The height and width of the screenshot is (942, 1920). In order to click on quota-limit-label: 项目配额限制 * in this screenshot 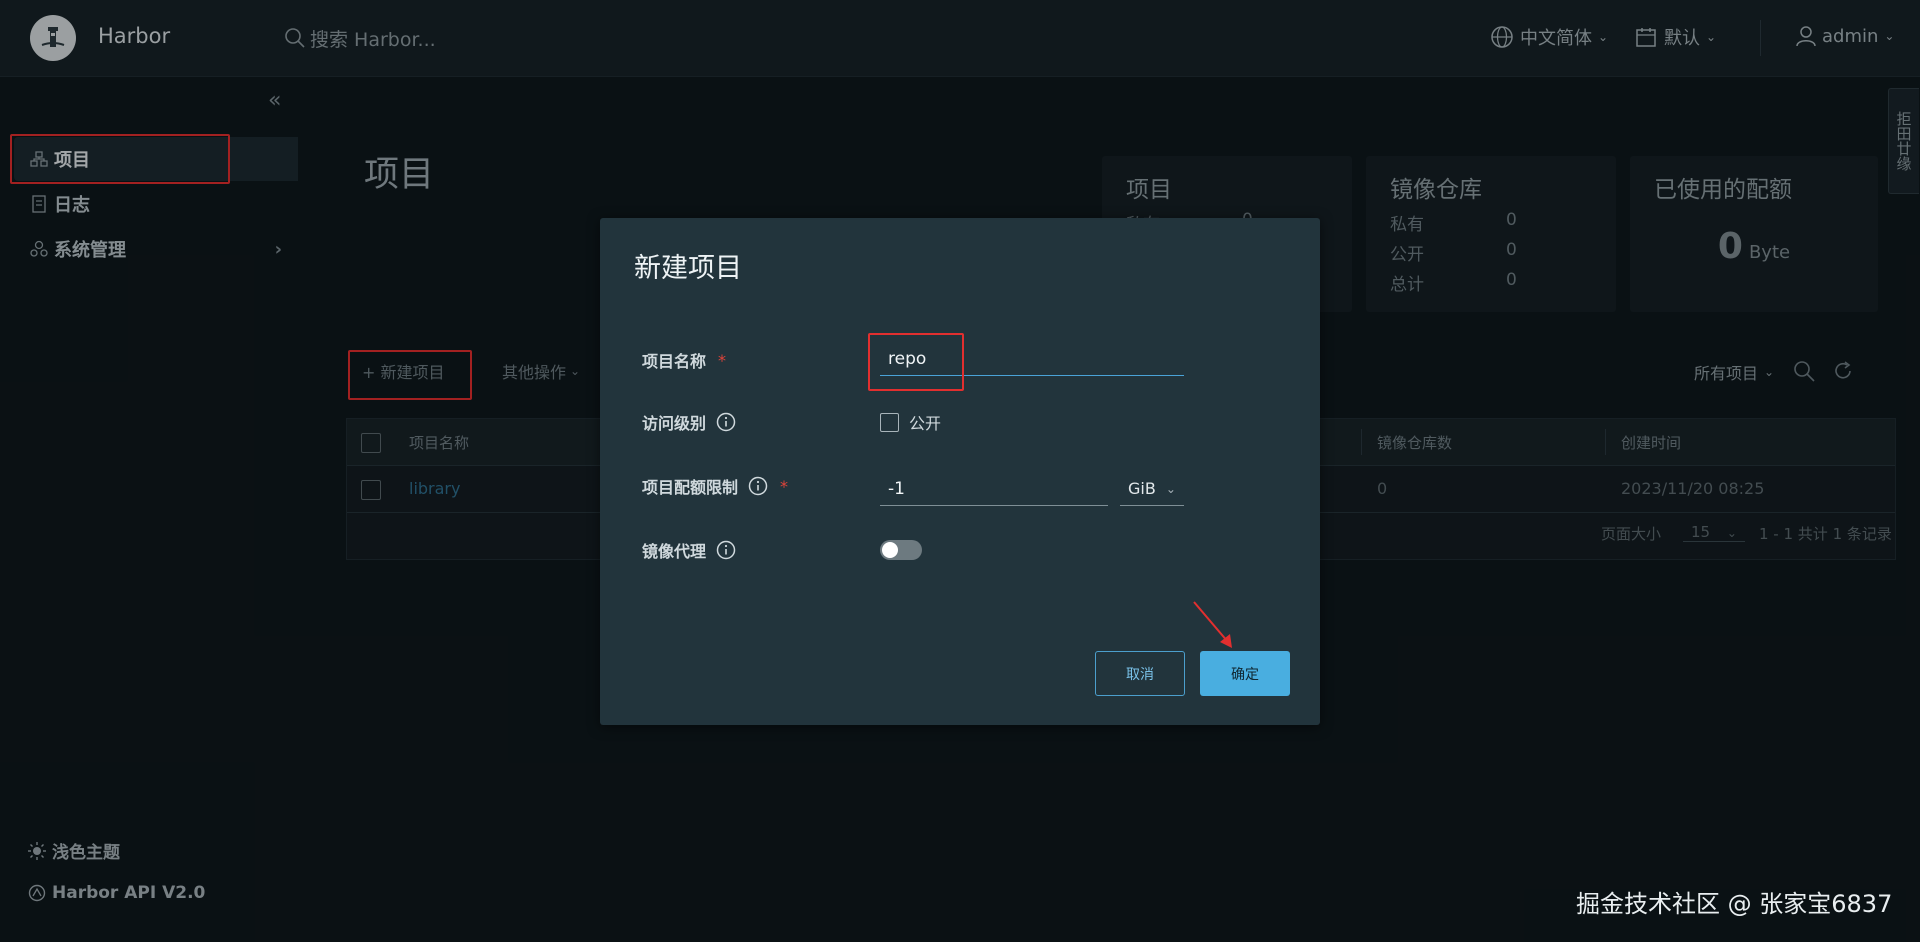, I will do `click(715, 486)`.